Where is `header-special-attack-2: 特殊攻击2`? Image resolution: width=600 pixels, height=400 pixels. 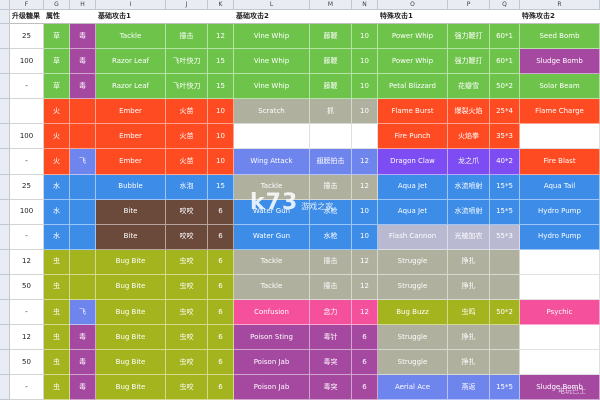
header-special-attack-2: 特殊攻击2 is located at coordinates (560, 17).